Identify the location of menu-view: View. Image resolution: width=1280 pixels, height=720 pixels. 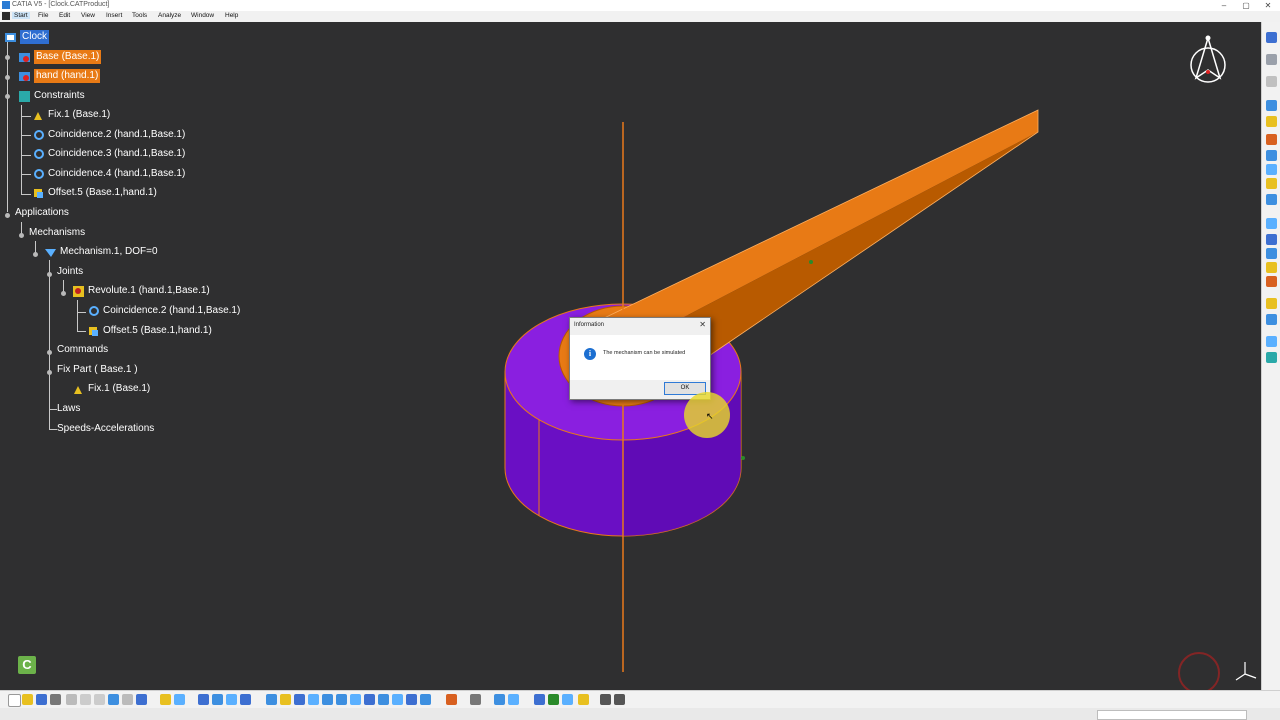
(88, 15).